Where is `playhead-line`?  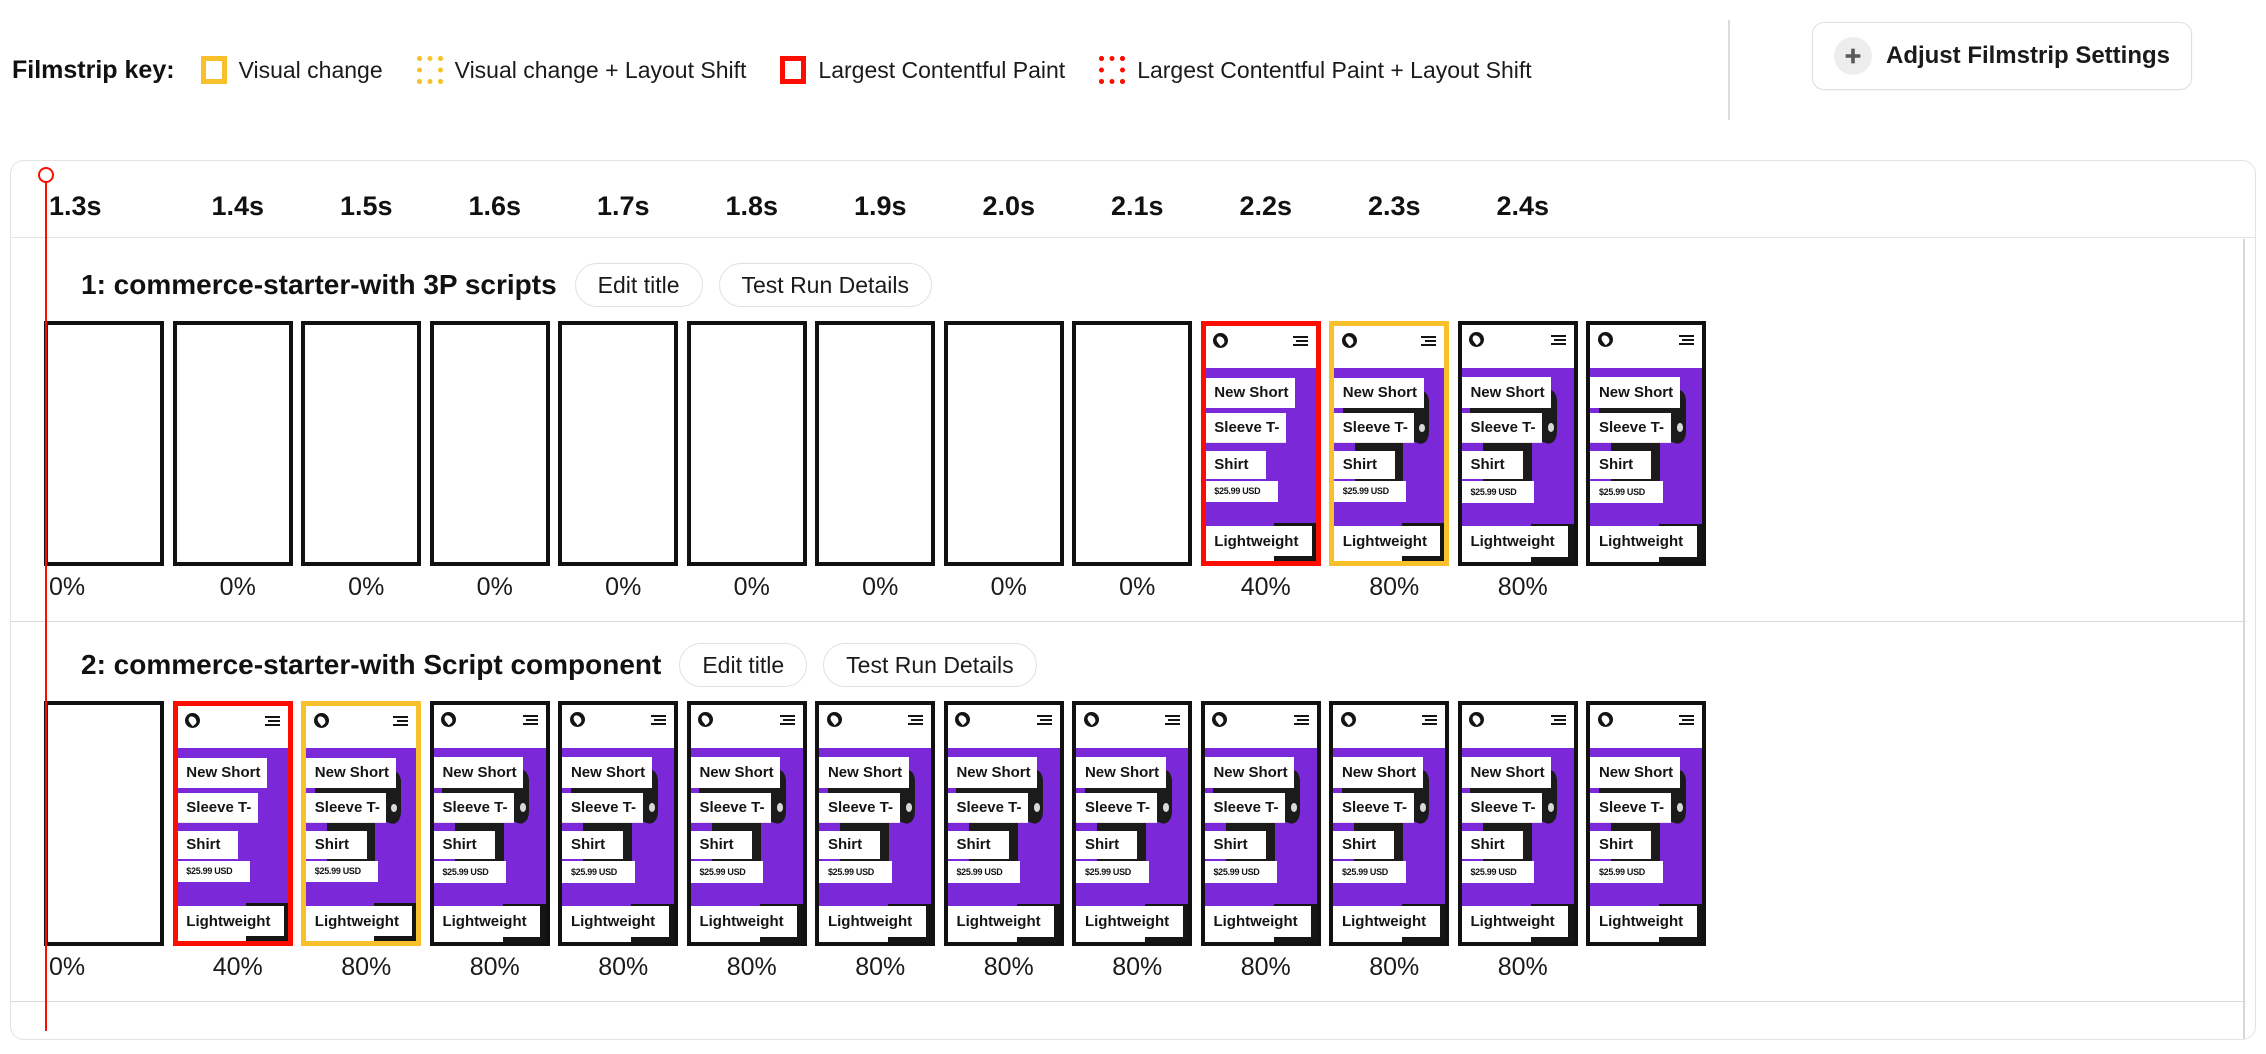
playhead-line is located at coordinates (46, 601).